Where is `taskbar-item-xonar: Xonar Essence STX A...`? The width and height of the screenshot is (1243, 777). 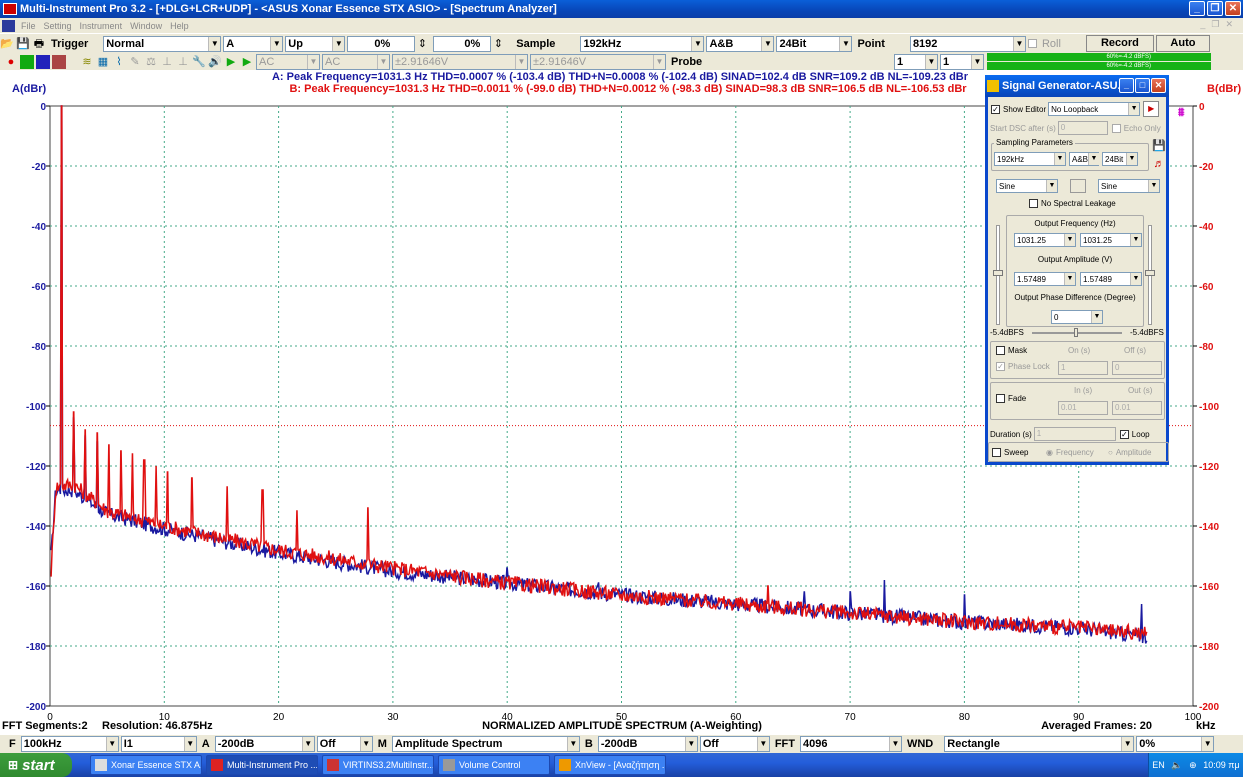
taskbar-item-xonar: Xonar Essence STX A... is located at coordinates (146, 765).